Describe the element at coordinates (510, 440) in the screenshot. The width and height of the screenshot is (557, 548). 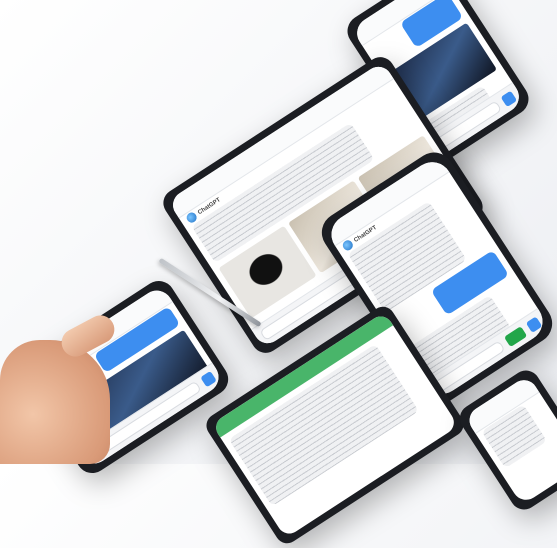
I see `phone-corner-screen` at that location.